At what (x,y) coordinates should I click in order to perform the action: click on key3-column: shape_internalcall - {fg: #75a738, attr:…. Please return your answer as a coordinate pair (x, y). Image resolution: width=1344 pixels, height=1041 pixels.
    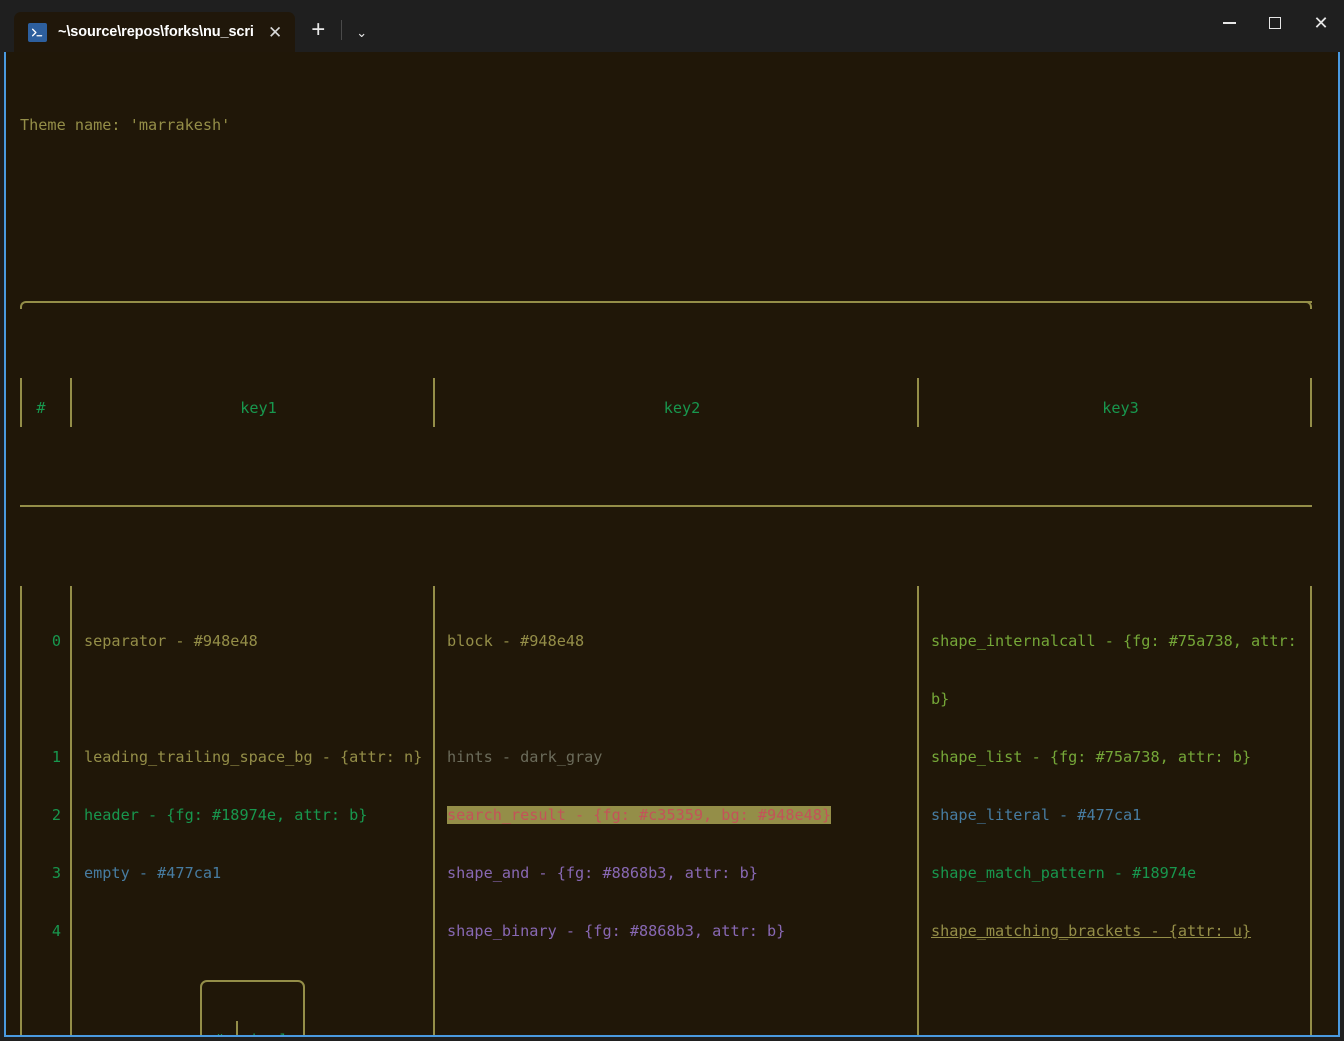
    Looking at the image, I should click on (1113, 814).